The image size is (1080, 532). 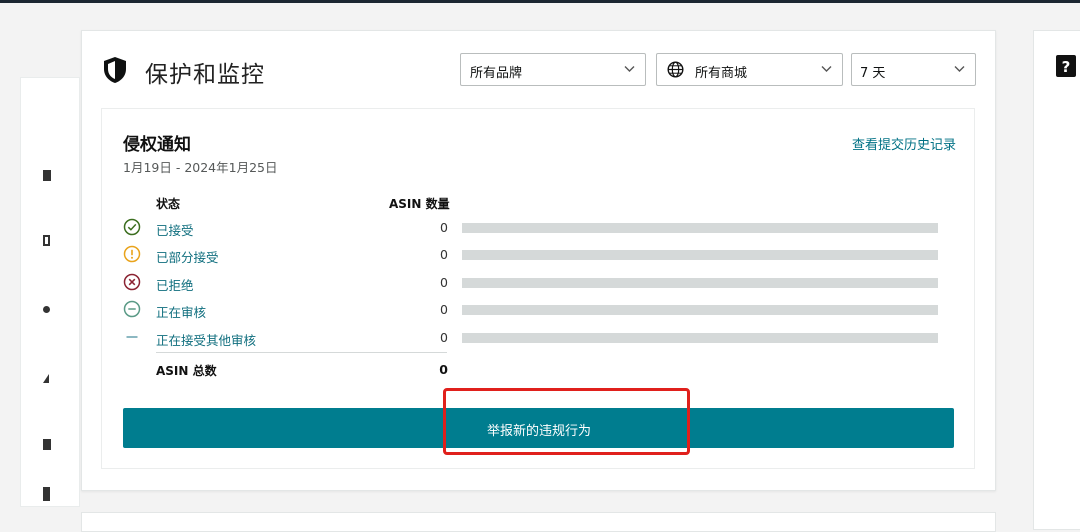 What do you see at coordinates (132, 254) in the screenshot?
I see `alert-circle-icon` at bounding box center [132, 254].